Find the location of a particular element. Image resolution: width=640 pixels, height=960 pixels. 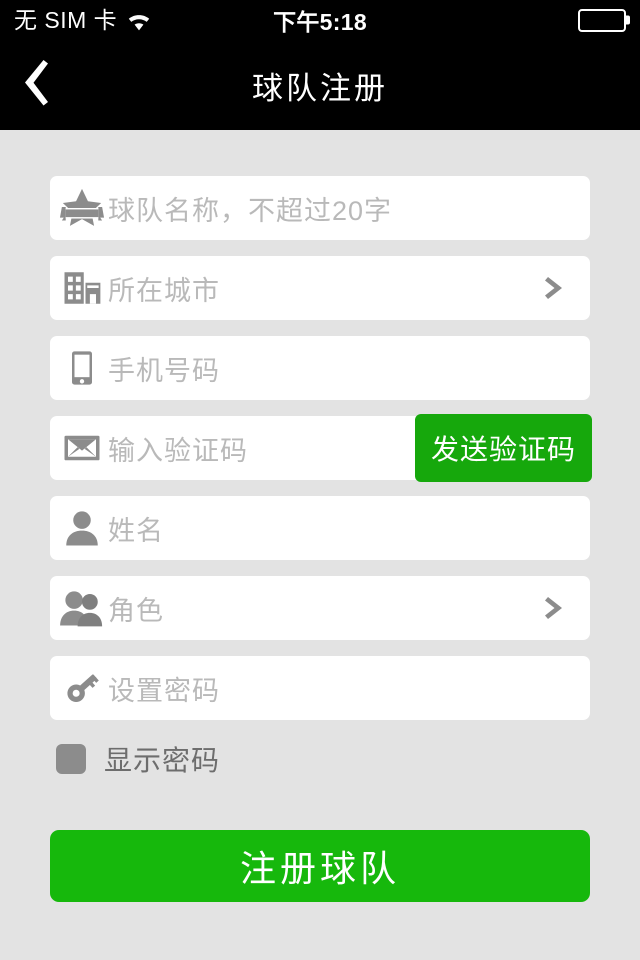

city-placeholder: 所在城市 is located at coordinates (164, 290).